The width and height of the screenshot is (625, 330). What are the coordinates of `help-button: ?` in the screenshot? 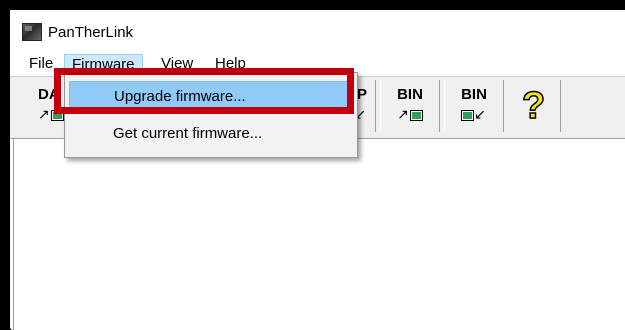 It's located at (535, 106).